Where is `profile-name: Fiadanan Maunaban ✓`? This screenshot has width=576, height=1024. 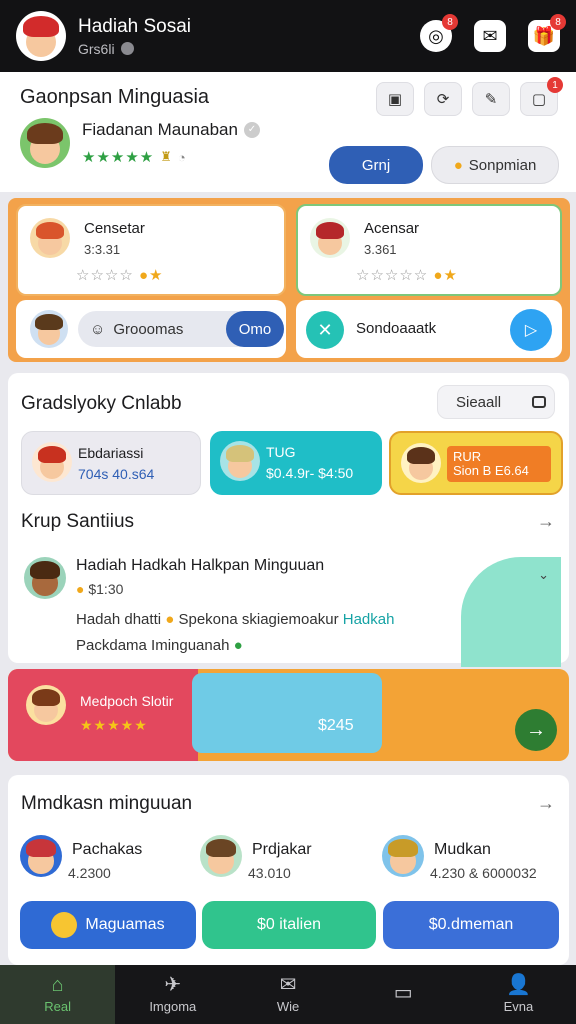 profile-name: Fiadanan Maunaban ✓ is located at coordinates (171, 130).